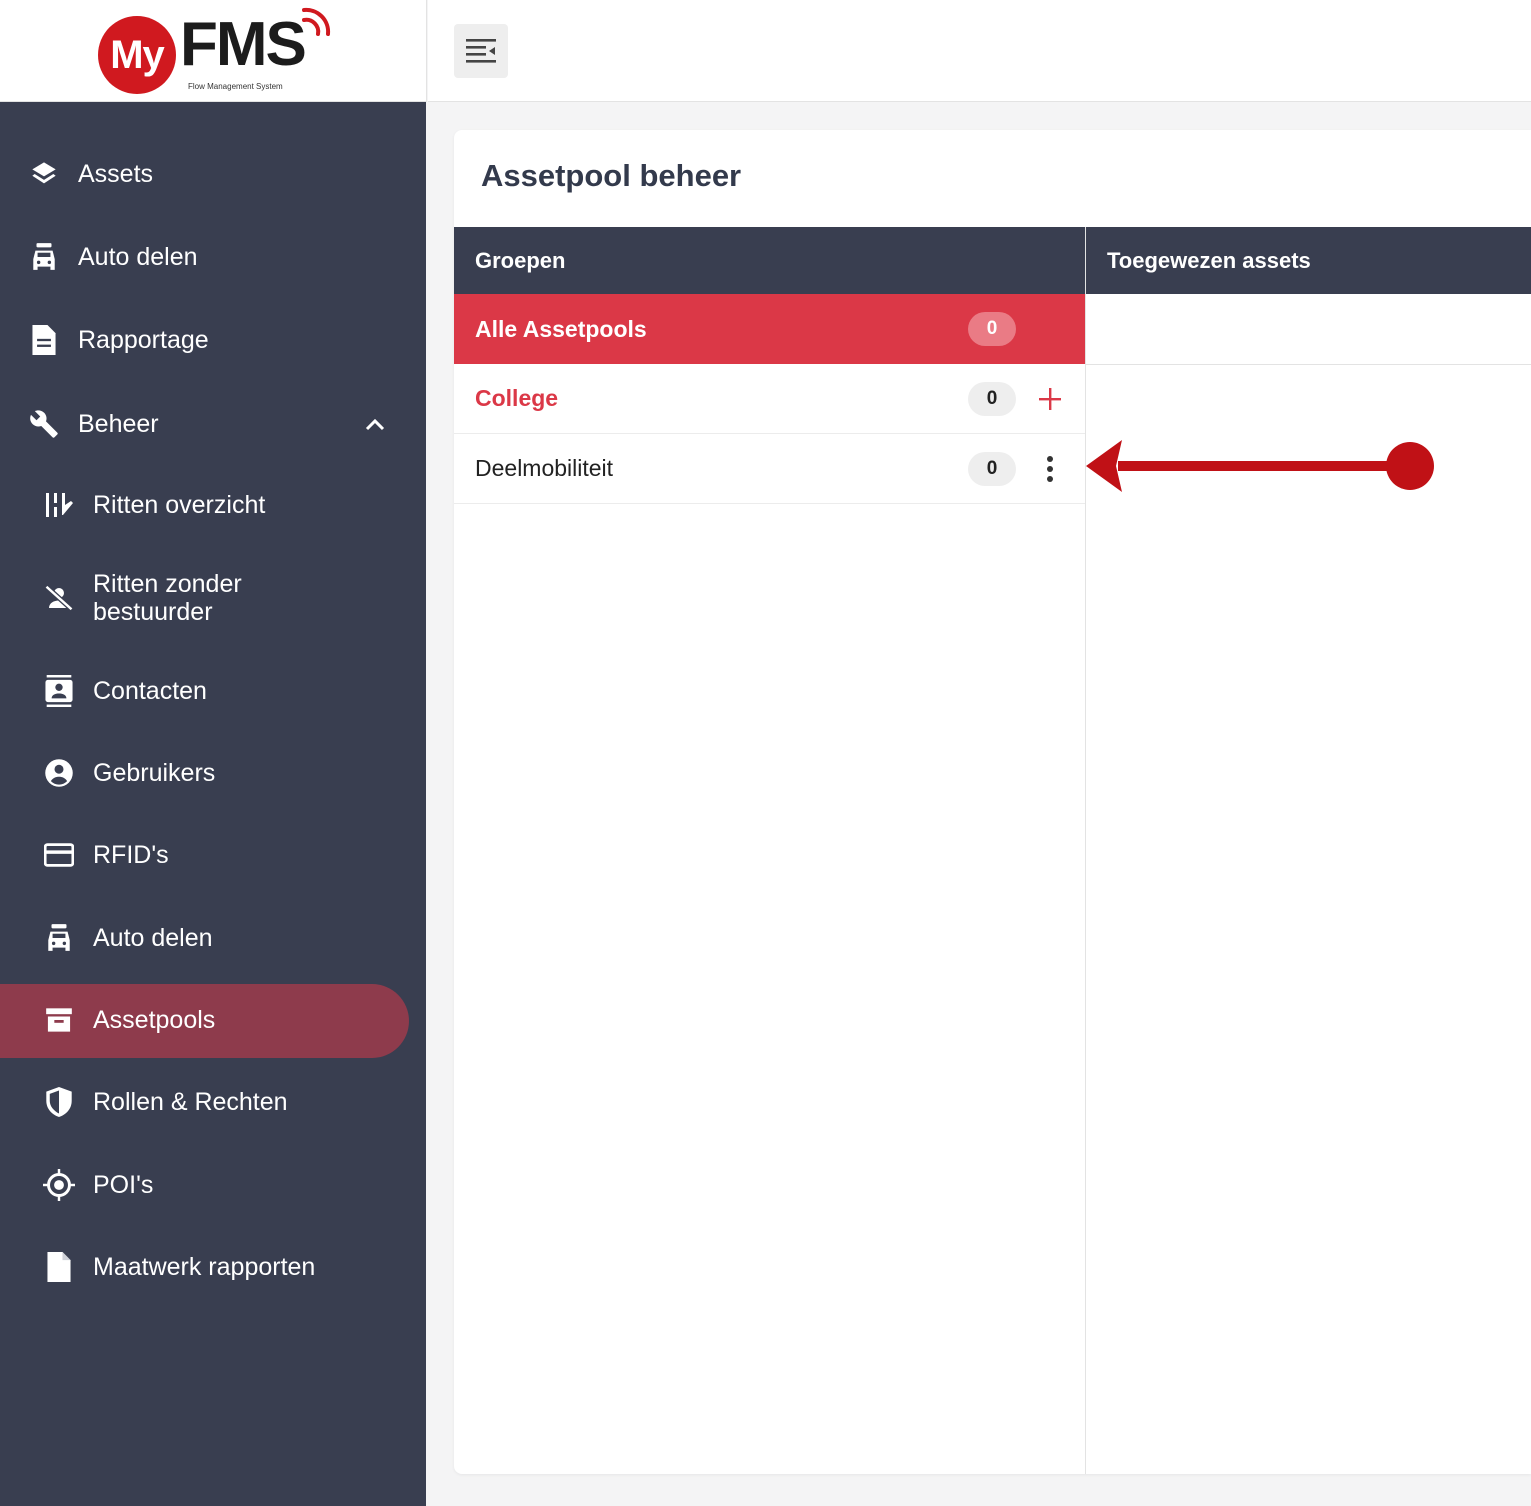 The image size is (1531, 1506). Describe the element at coordinates (243, 44) in the screenshot. I see `logo-name: FMS` at that location.